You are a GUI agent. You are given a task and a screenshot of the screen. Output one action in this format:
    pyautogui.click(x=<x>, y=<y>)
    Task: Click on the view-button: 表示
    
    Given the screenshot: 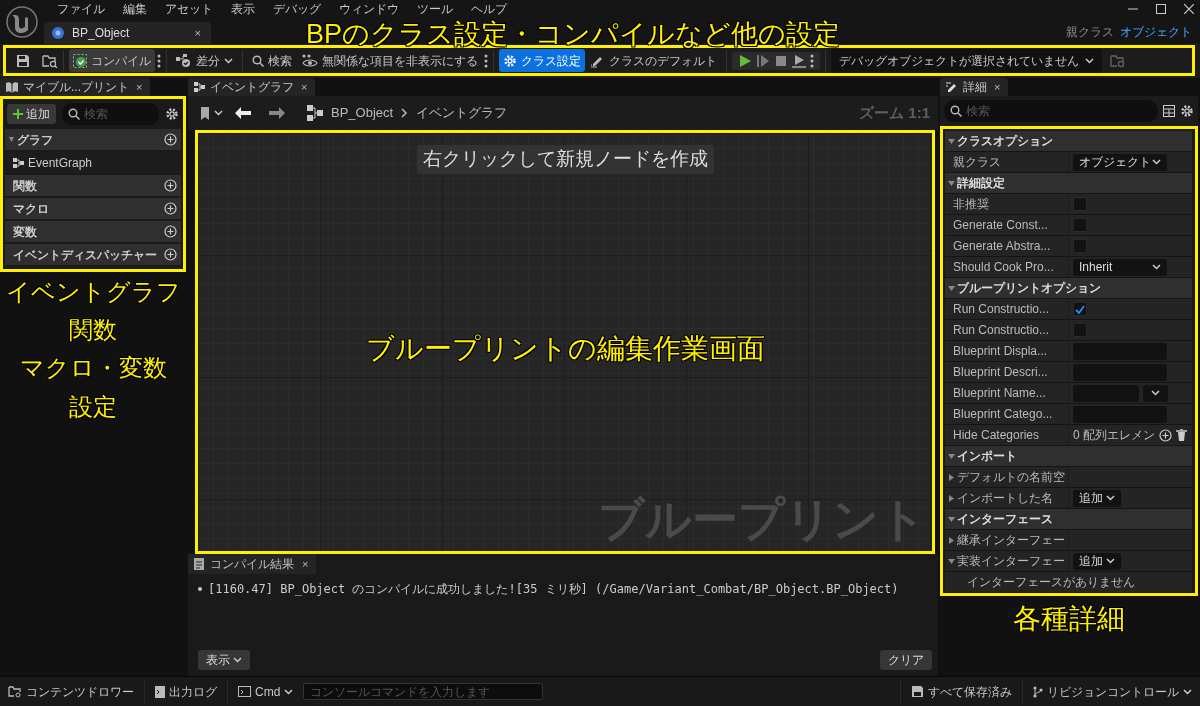 What is the action you would take?
    pyautogui.click(x=224, y=660)
    